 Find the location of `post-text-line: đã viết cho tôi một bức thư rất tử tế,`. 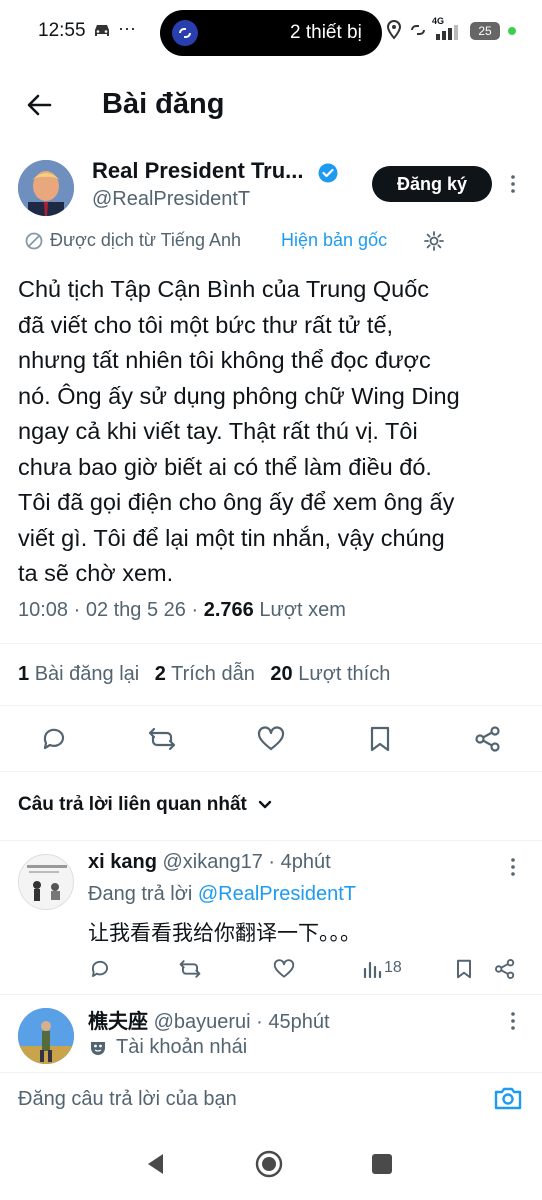

post-text-line: đã viết cho tôi một bức thư rất tử tế, is located at coordinates (206, 324).